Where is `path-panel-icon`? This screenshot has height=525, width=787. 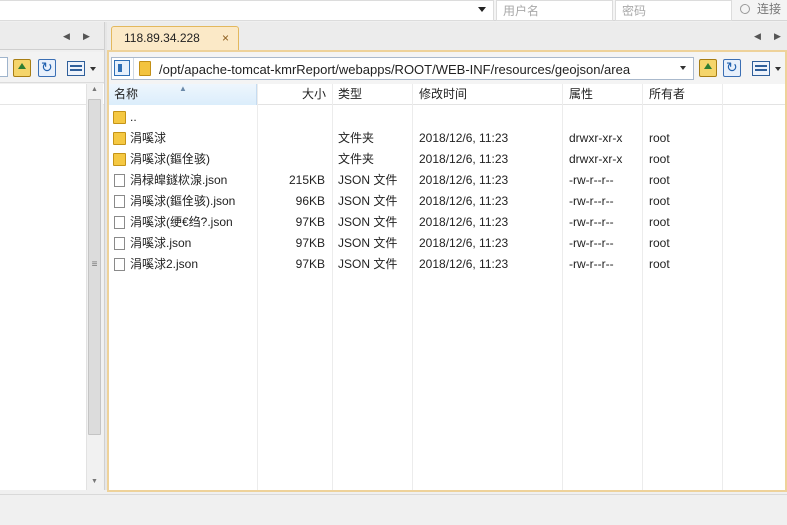 path-panel-icon is located at coordinates (122, 68).